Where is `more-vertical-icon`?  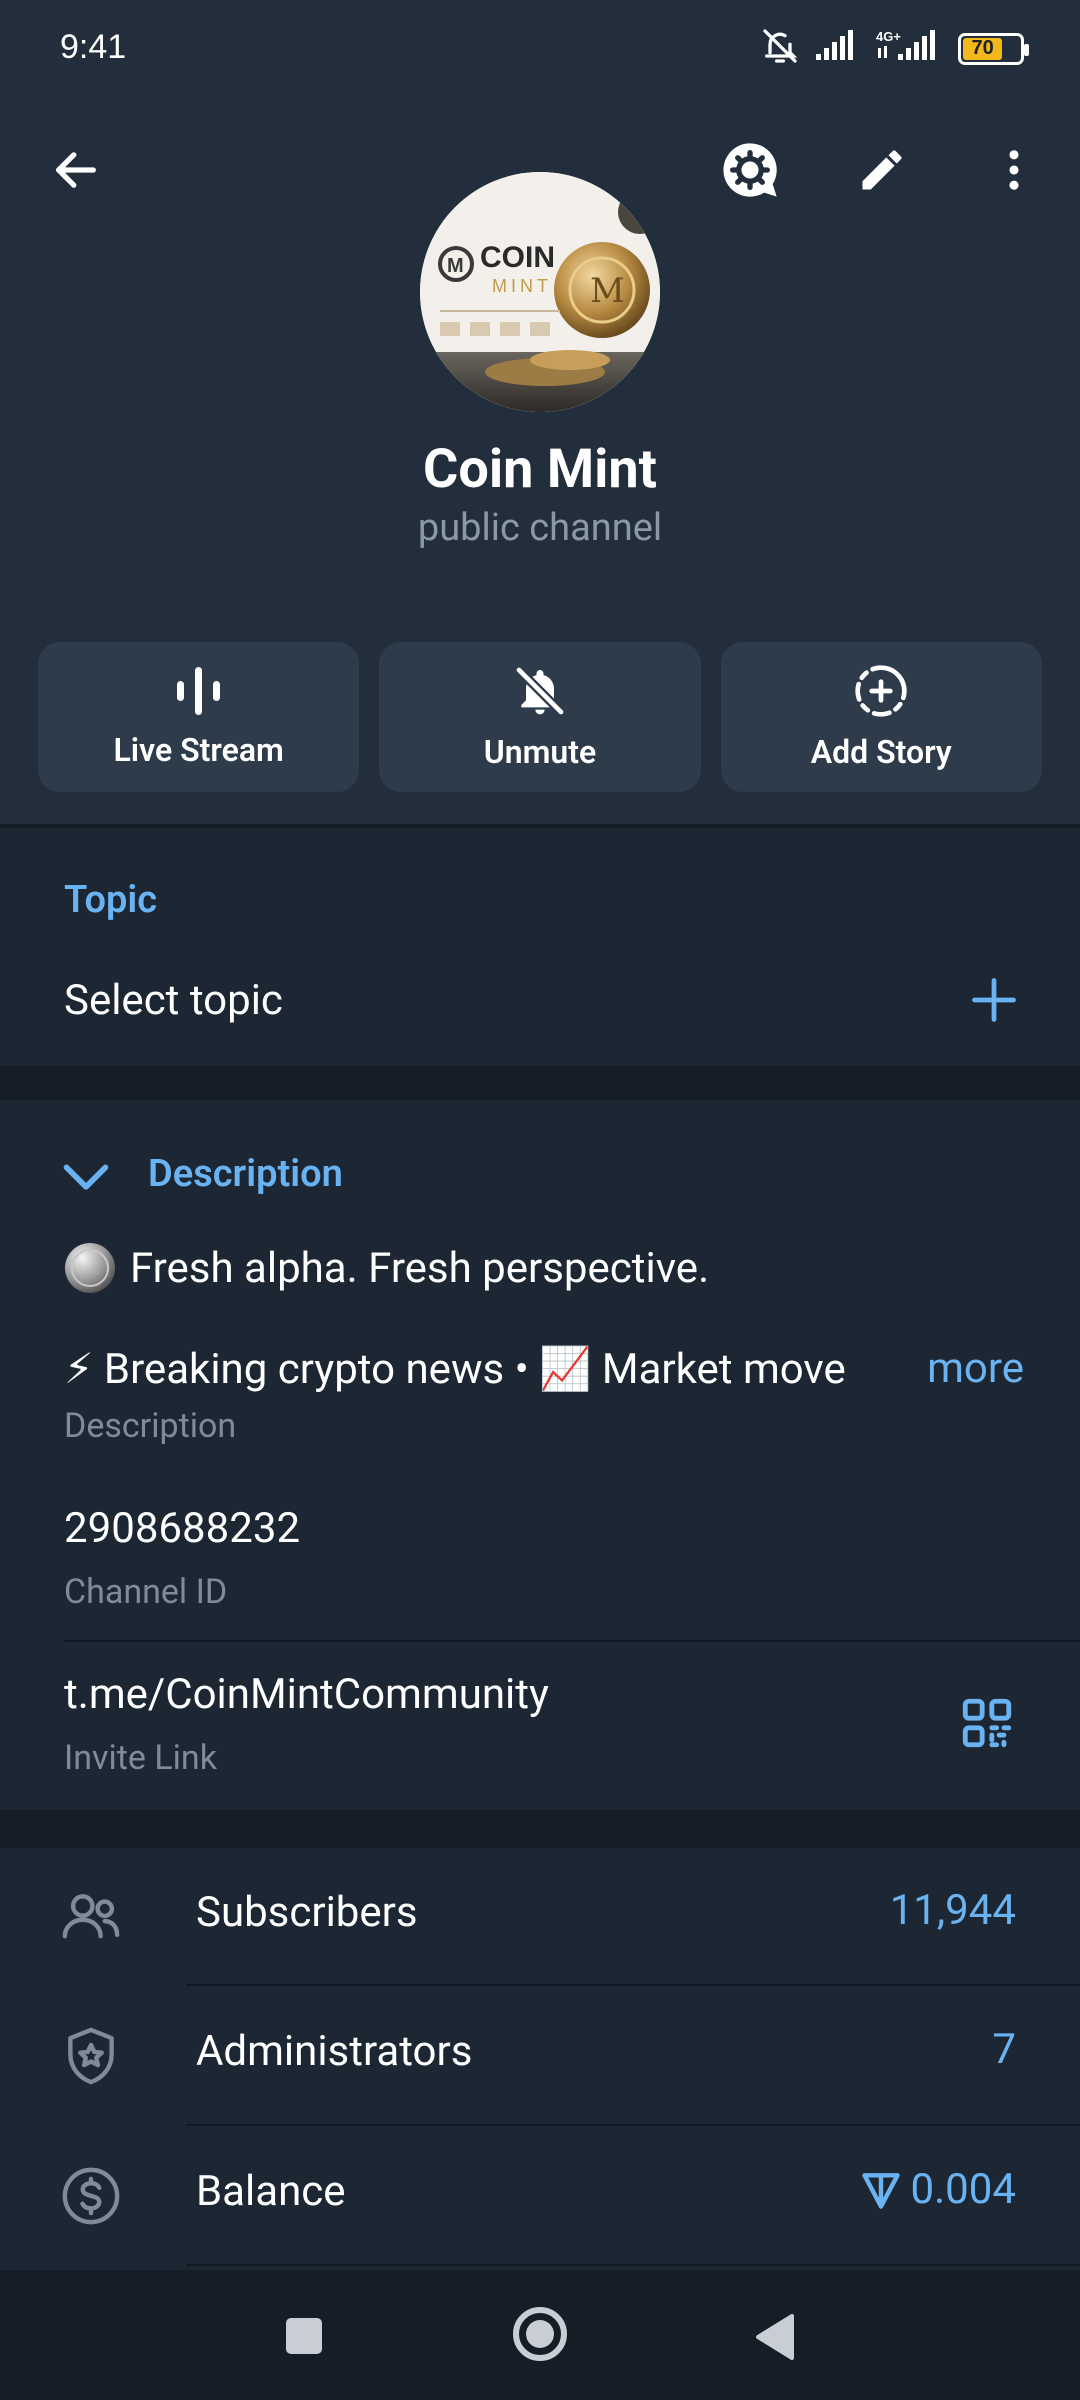 more-vertical-icon is located at coordinates (1014, 170).